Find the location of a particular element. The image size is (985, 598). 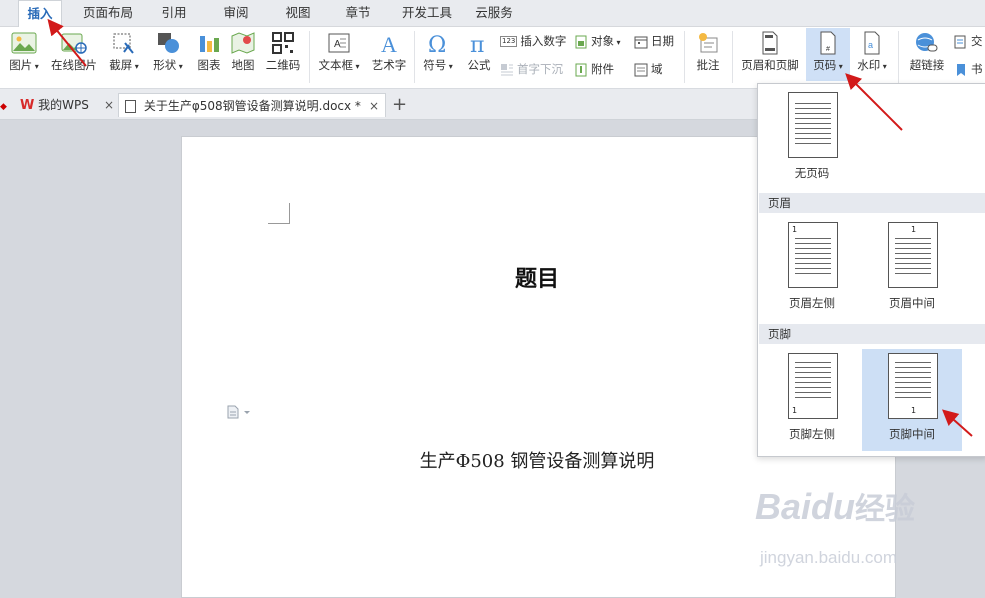

arrow-to-insert-tab is located at coordinates (67, 42).